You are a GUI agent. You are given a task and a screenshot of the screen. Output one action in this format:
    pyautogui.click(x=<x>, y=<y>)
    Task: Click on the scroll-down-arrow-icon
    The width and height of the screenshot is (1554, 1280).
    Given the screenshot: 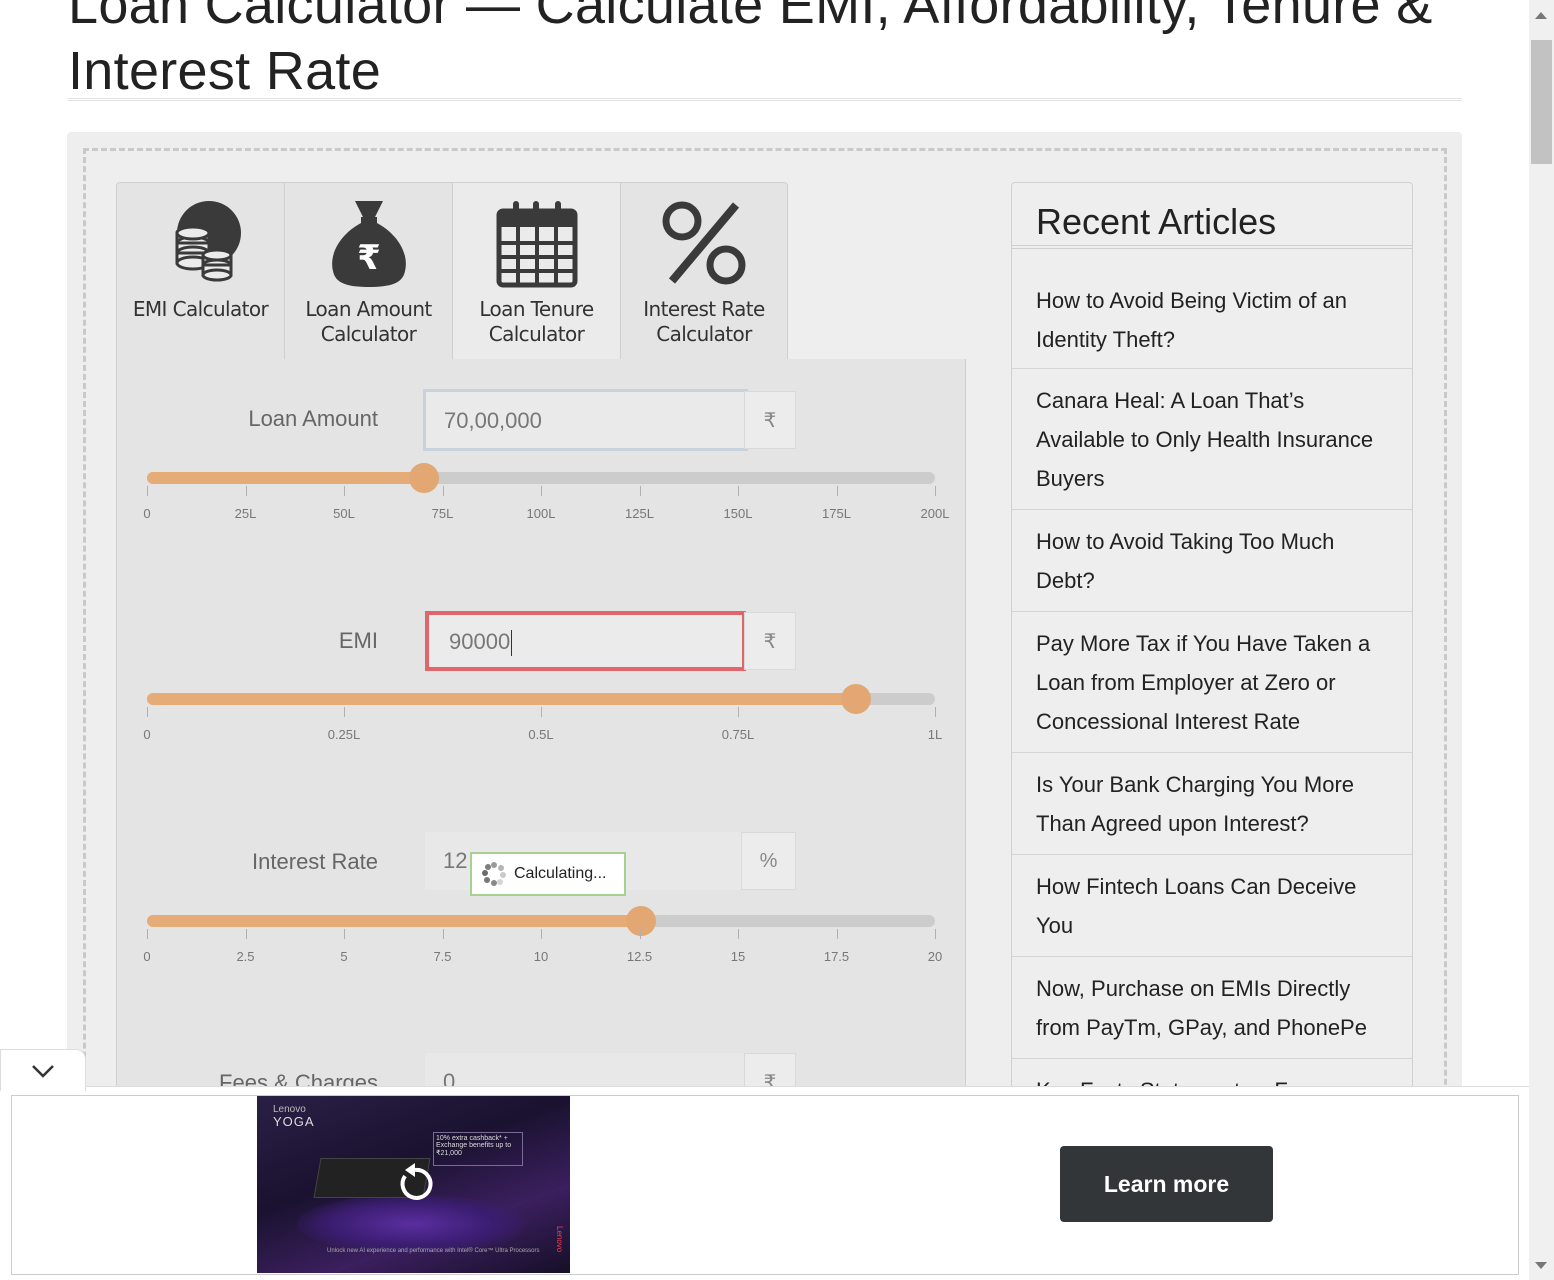 What is the action you would take?
    pyautogui.click(x=1541, y=1265)
    